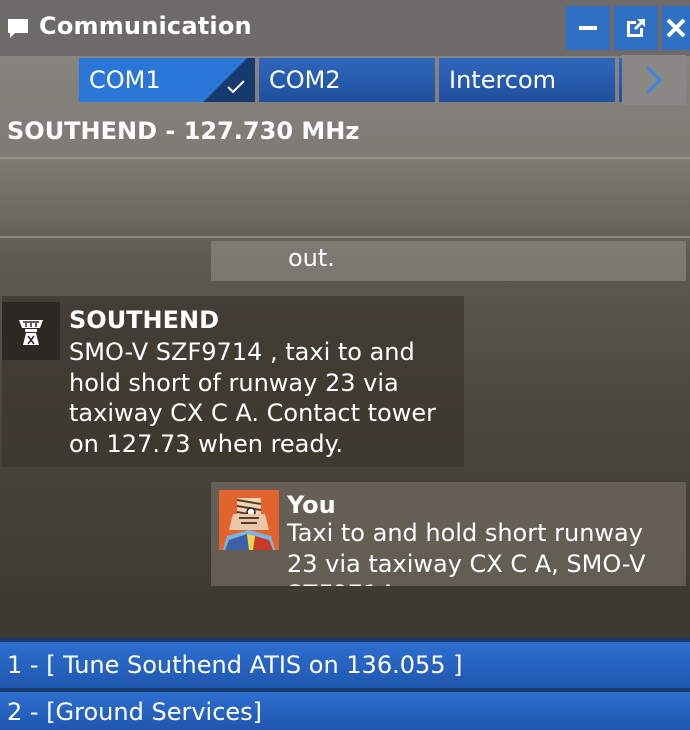 This screenshot has width=690, height=730. I want to click on message-text: out., so click(311, 258).